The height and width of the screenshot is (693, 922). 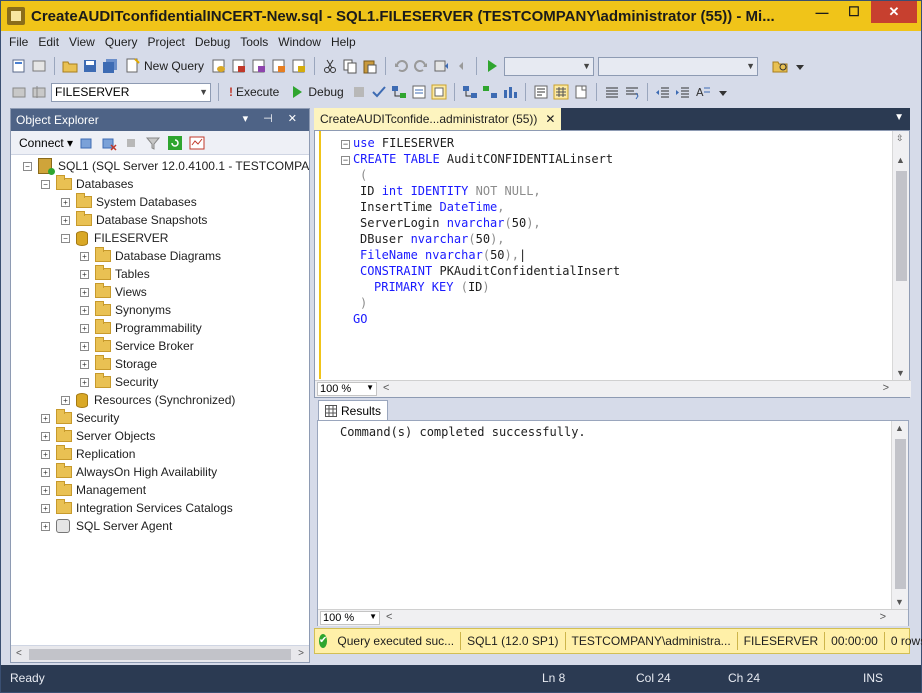 I want to click on disconnect-icon, so click(x=109, y=143).